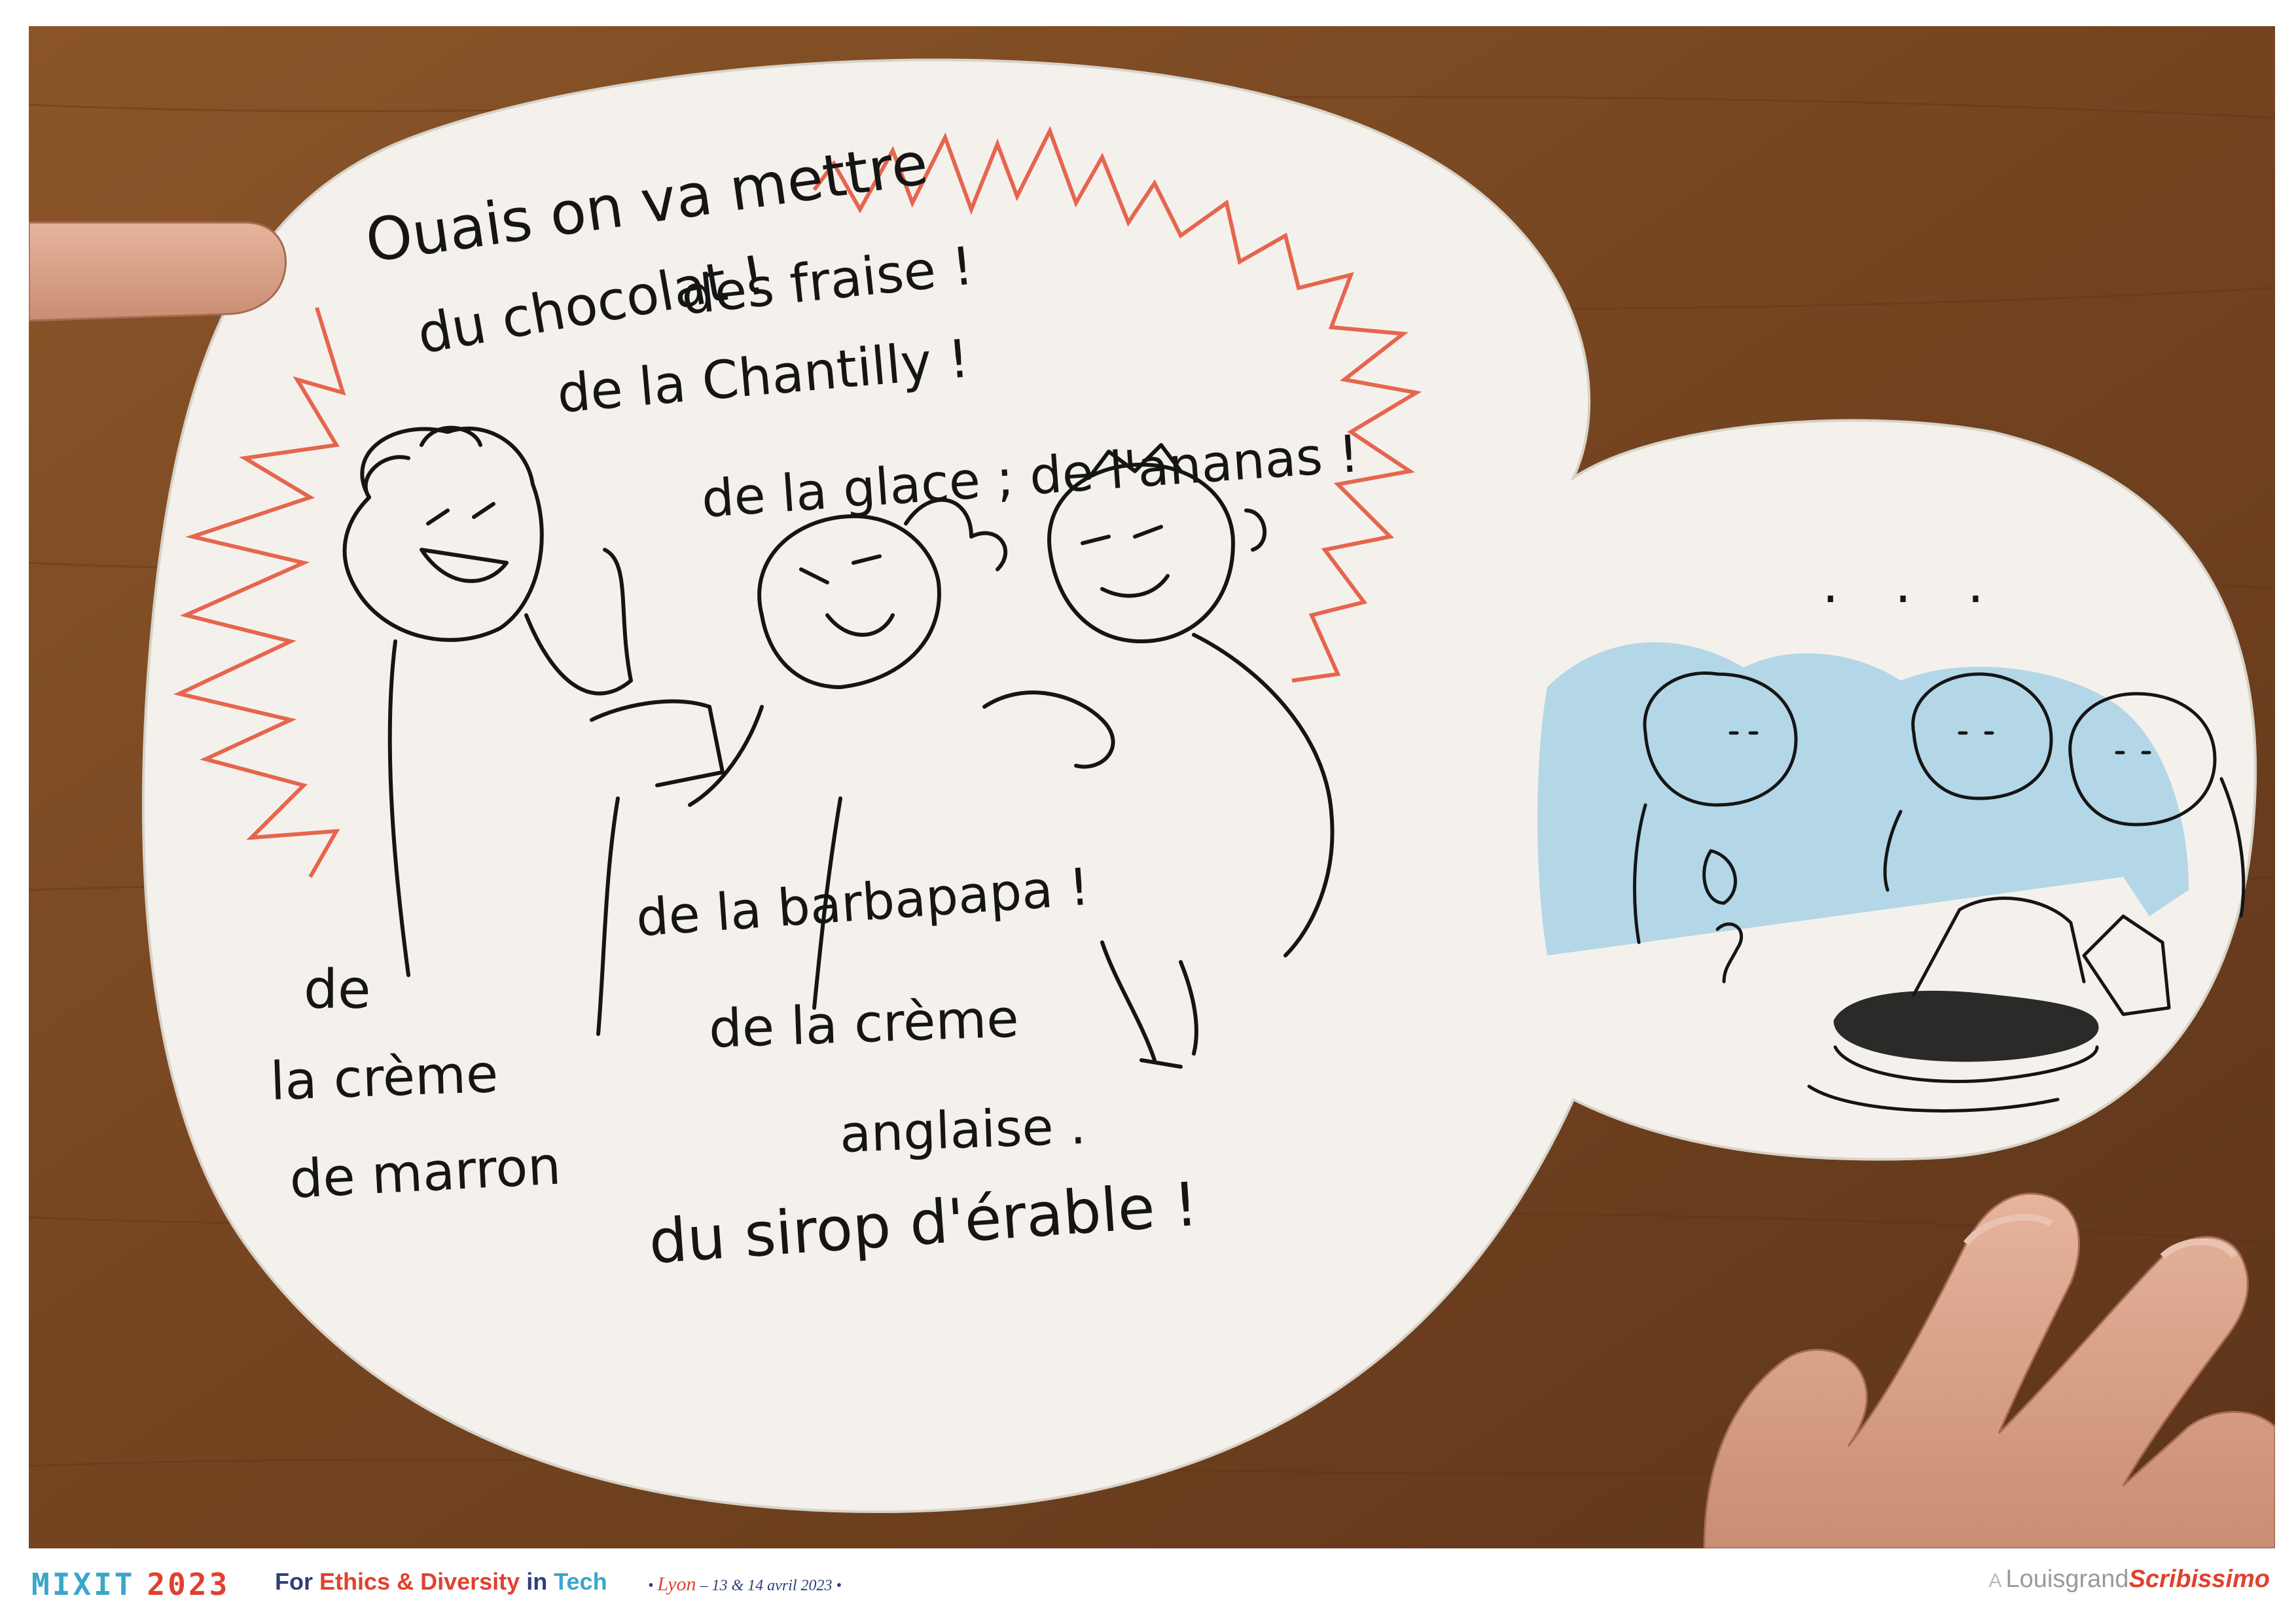  Describe the element at coordinates (158, 271) in the screenshot. I see `left-thumb` at that location.